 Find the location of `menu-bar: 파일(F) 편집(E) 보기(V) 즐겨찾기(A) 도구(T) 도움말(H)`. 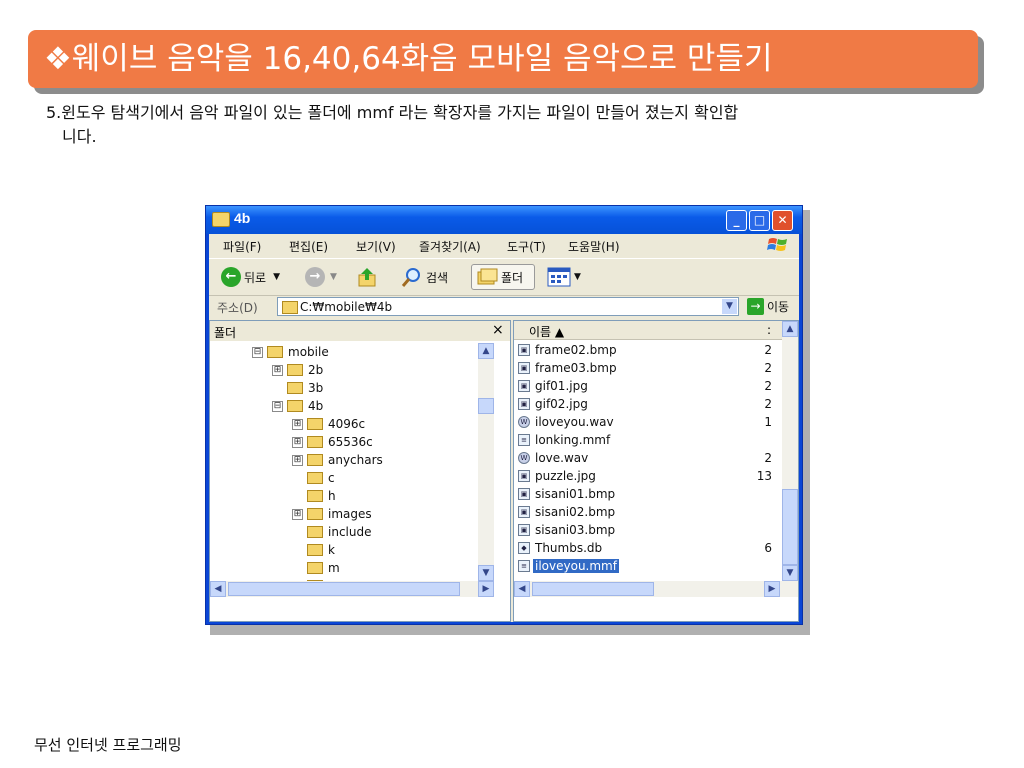

menu-bar: 파일(F) 편집(E) 보기(V) 즐겨찾기(A) 도구(T) 도움말(H) is located at coordinates (504, 245).